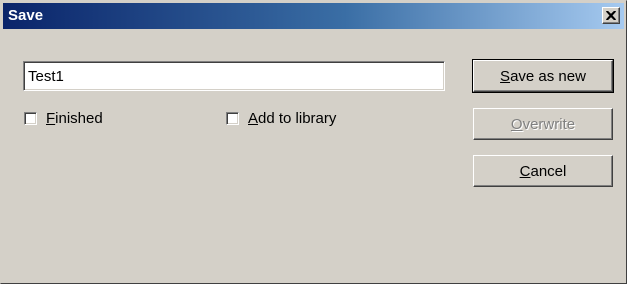 This screenshot has height=286, width=629. I want to click on cancel-button: Cancel, so click(543, 171).